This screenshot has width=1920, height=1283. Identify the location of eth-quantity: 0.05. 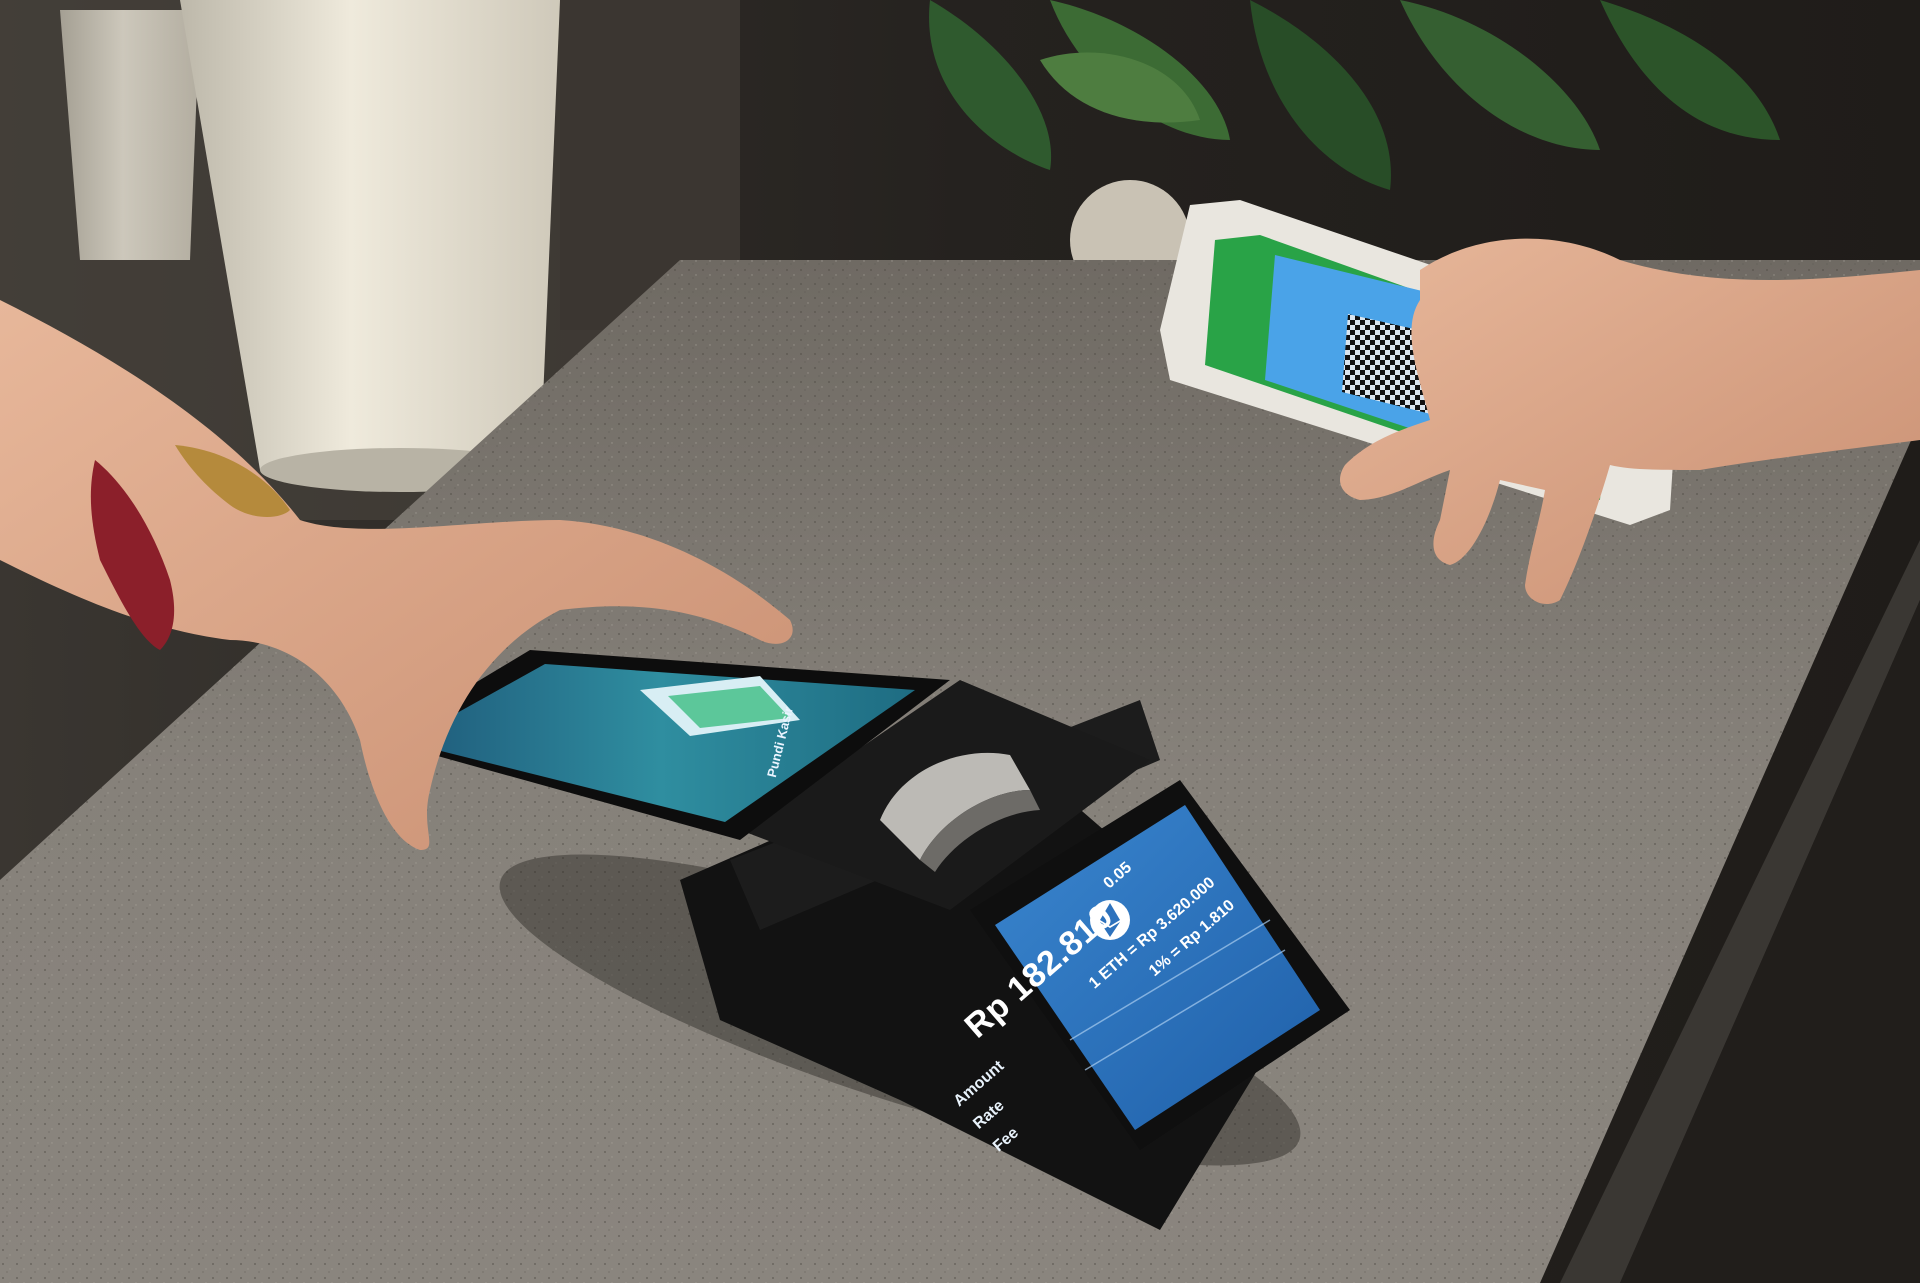
(1118, 876).